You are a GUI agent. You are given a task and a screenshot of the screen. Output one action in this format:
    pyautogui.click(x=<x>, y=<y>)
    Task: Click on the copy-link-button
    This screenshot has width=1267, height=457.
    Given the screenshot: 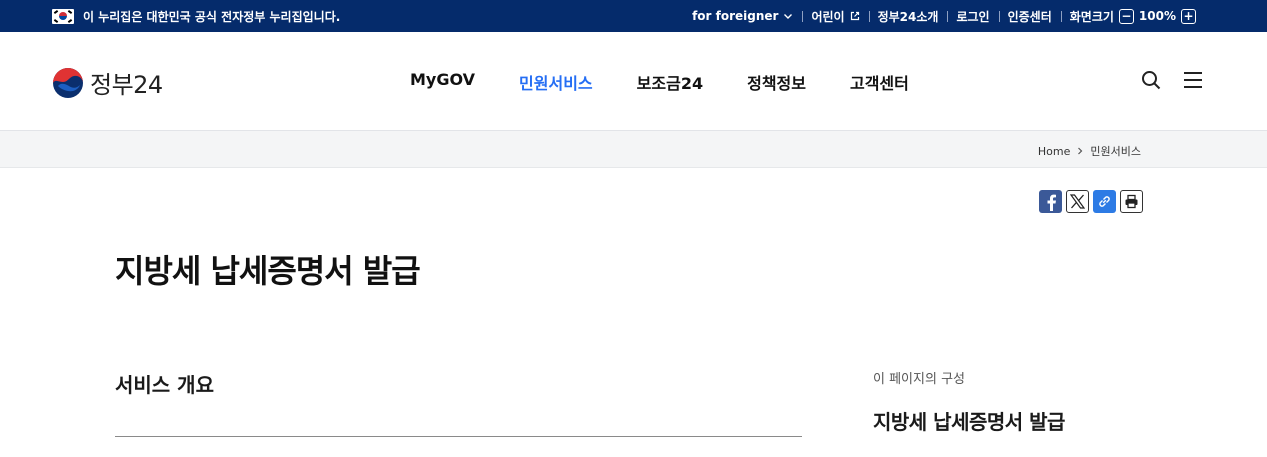 What is the action you would take?
    pyautogui.click(x=1104, y=201)
    